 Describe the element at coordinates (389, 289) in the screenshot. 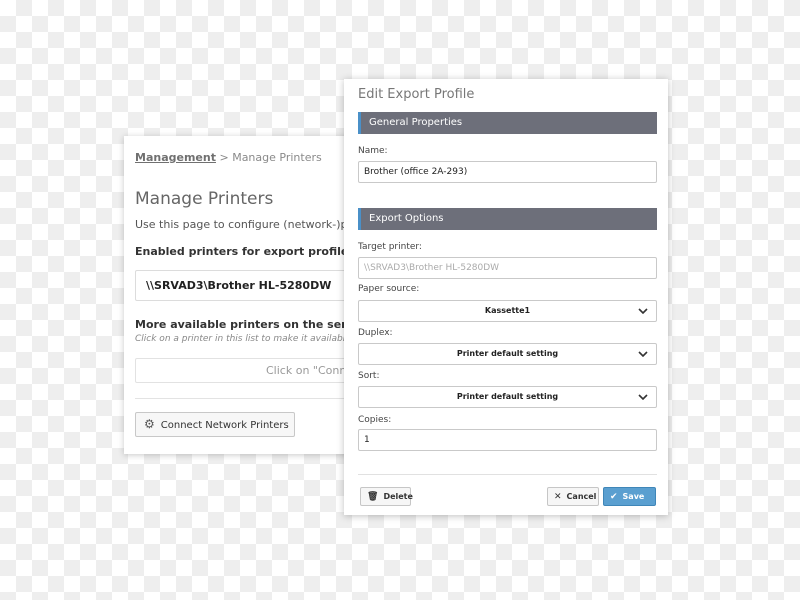

I see `paper-source-label: Paper source:` at that location.